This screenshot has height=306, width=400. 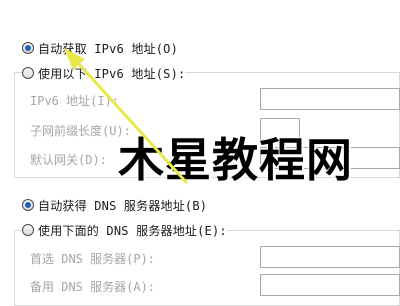 What do you see at coordinates (108, 48) in the screenshot?
I see `auto-ipv6-label: 自动获取 IPv6 地址(O)` at bounding box center [108, 48].